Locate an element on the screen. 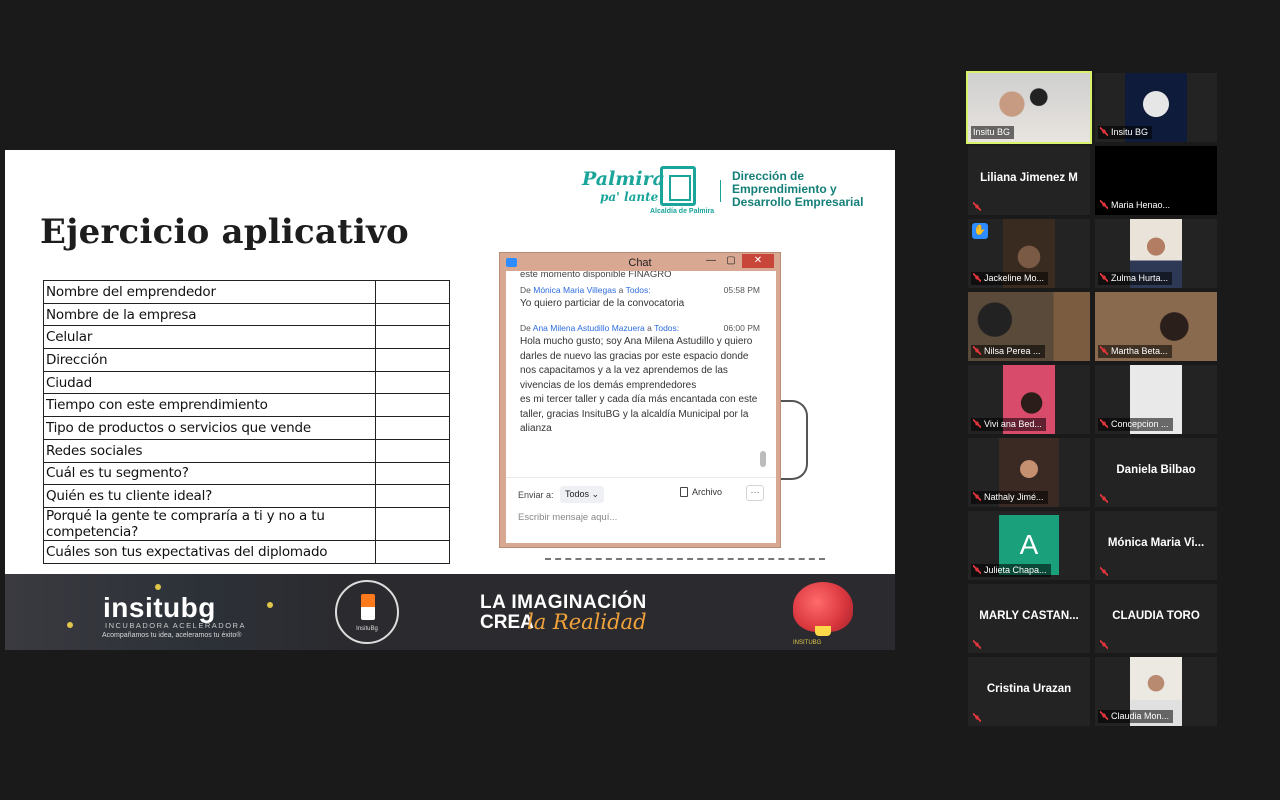  participant-tile: Liliana Jimenez M is located at coordinates (1029, 180).